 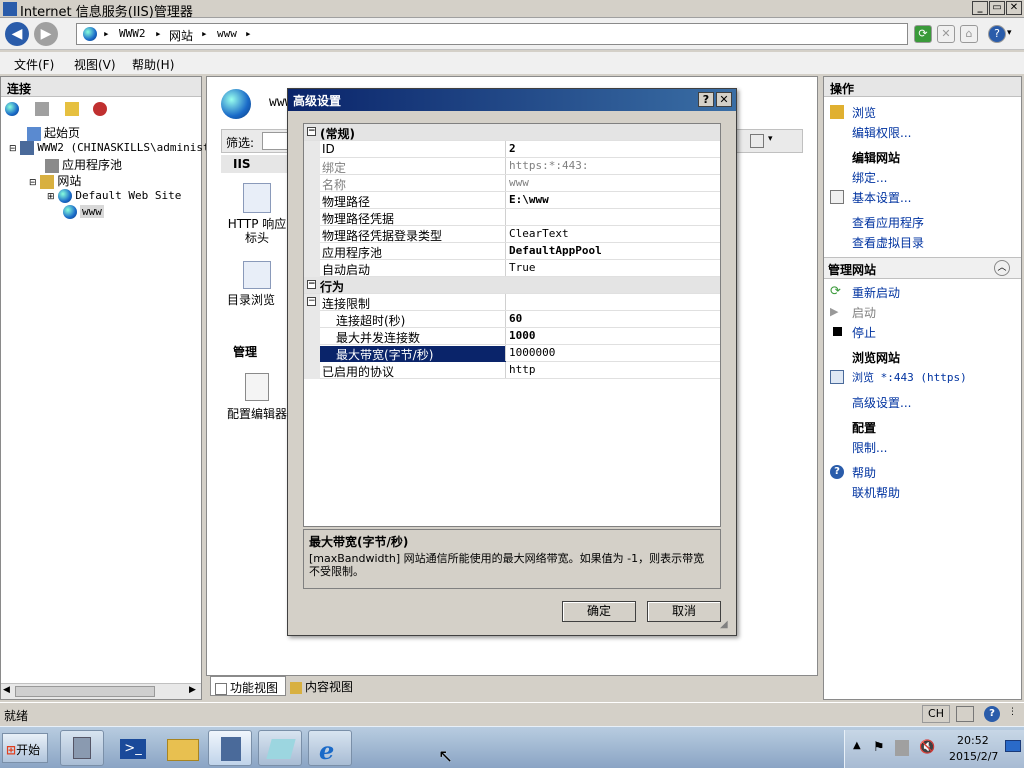 I want to click on property-auto-start: 自动启动 True, so click(x=512, y=268).